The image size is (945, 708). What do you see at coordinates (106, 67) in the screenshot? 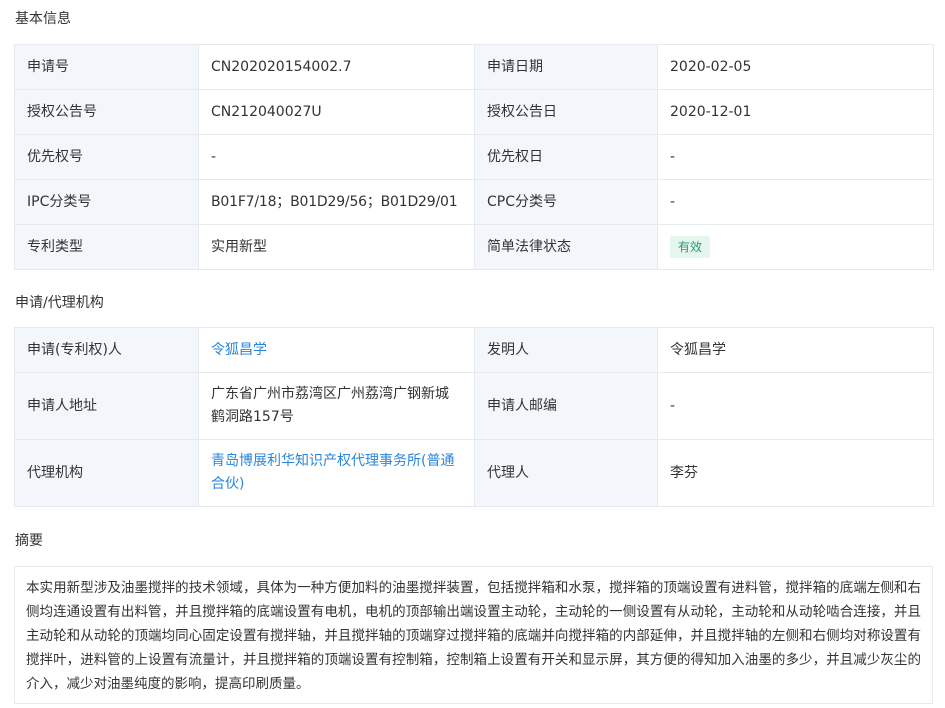
I see `application-number-label: 申请号` at bounding box center [106, 67].